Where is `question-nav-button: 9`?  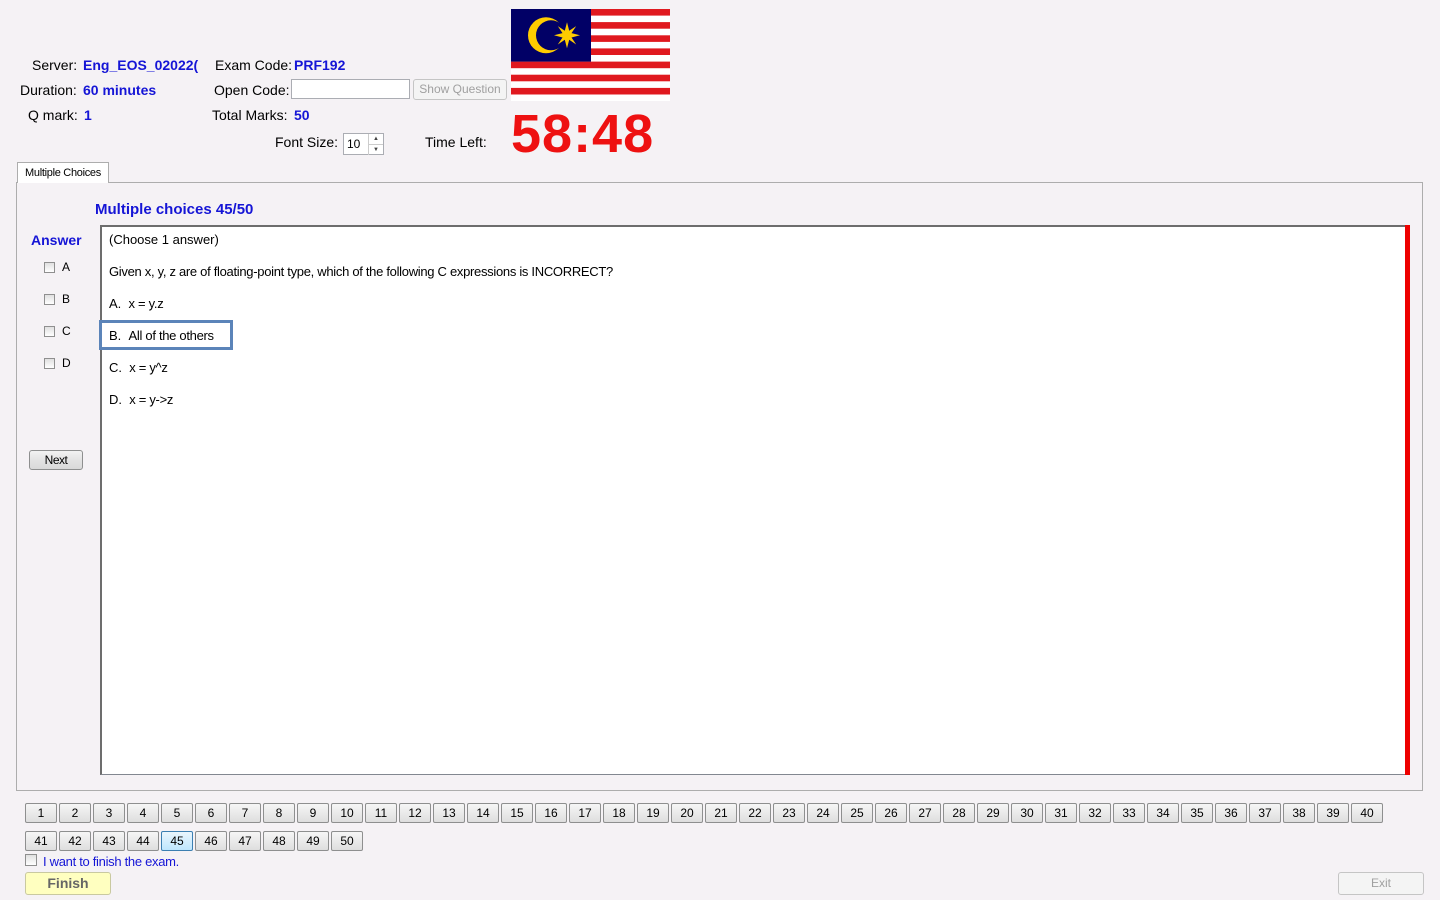
question-nav-button: 9 is located at coordinates (313, 813).